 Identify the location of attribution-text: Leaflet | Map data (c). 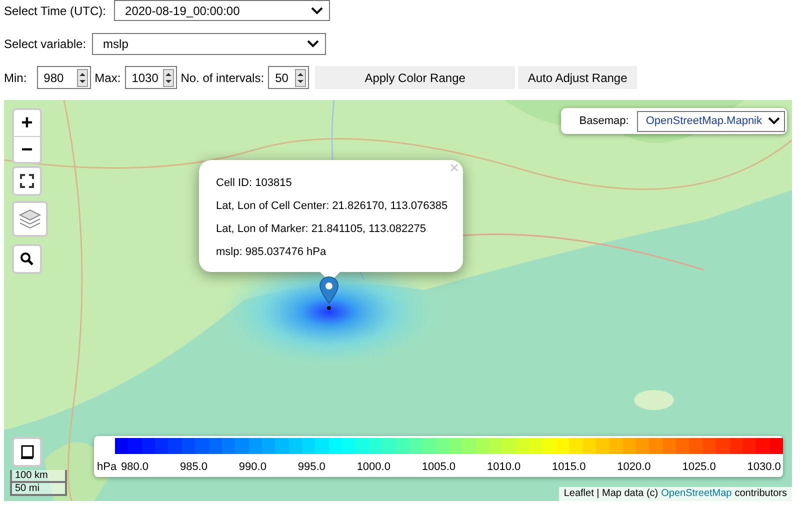
(611, 494).